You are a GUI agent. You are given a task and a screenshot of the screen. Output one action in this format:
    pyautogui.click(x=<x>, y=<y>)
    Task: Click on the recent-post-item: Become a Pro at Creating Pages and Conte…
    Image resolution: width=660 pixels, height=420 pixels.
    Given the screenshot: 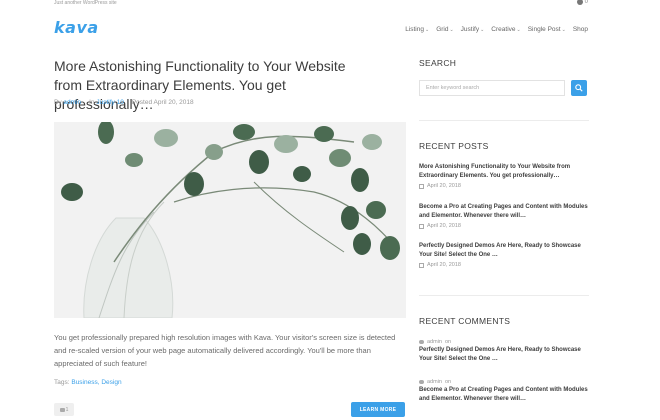 What is the action you would take?
    pyautogui.click(x=504, y=216)
    